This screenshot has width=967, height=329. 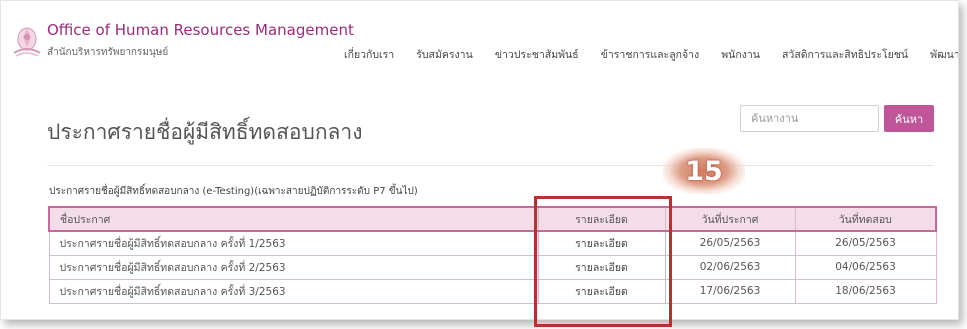 What do you see at coordinates (730, 291) in the screenshot?
I see `announce-date: 17/06/2563` at bounding box center [730, 291].